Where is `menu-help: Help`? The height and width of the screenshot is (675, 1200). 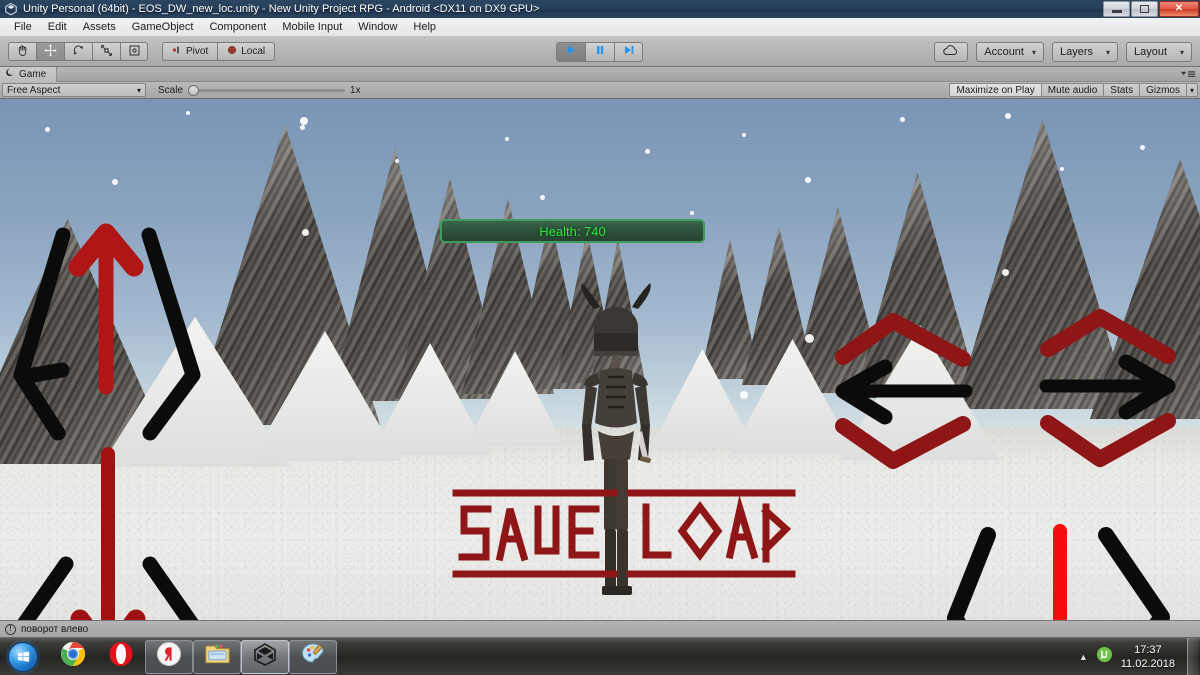 menu-help: Help is located at coordinates (424, 27).